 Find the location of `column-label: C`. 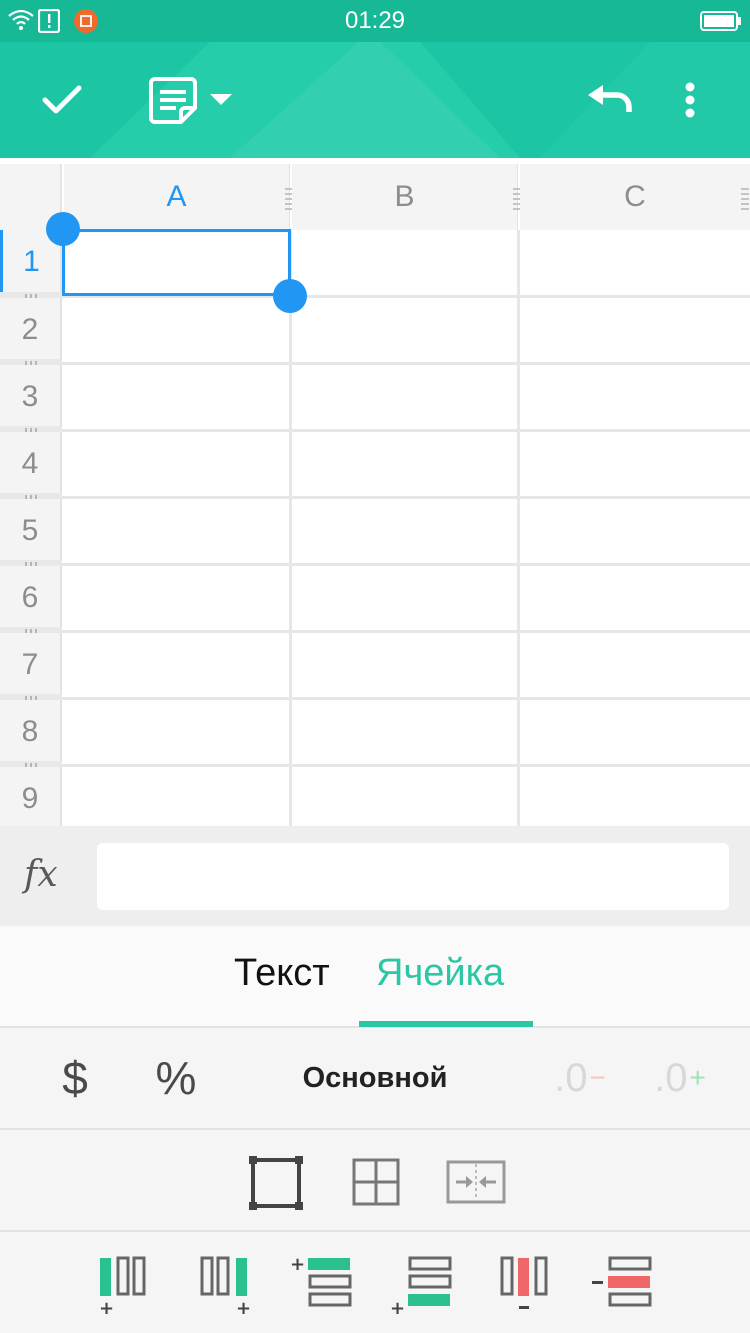

column-label: C is located at coordinates (635, 196).